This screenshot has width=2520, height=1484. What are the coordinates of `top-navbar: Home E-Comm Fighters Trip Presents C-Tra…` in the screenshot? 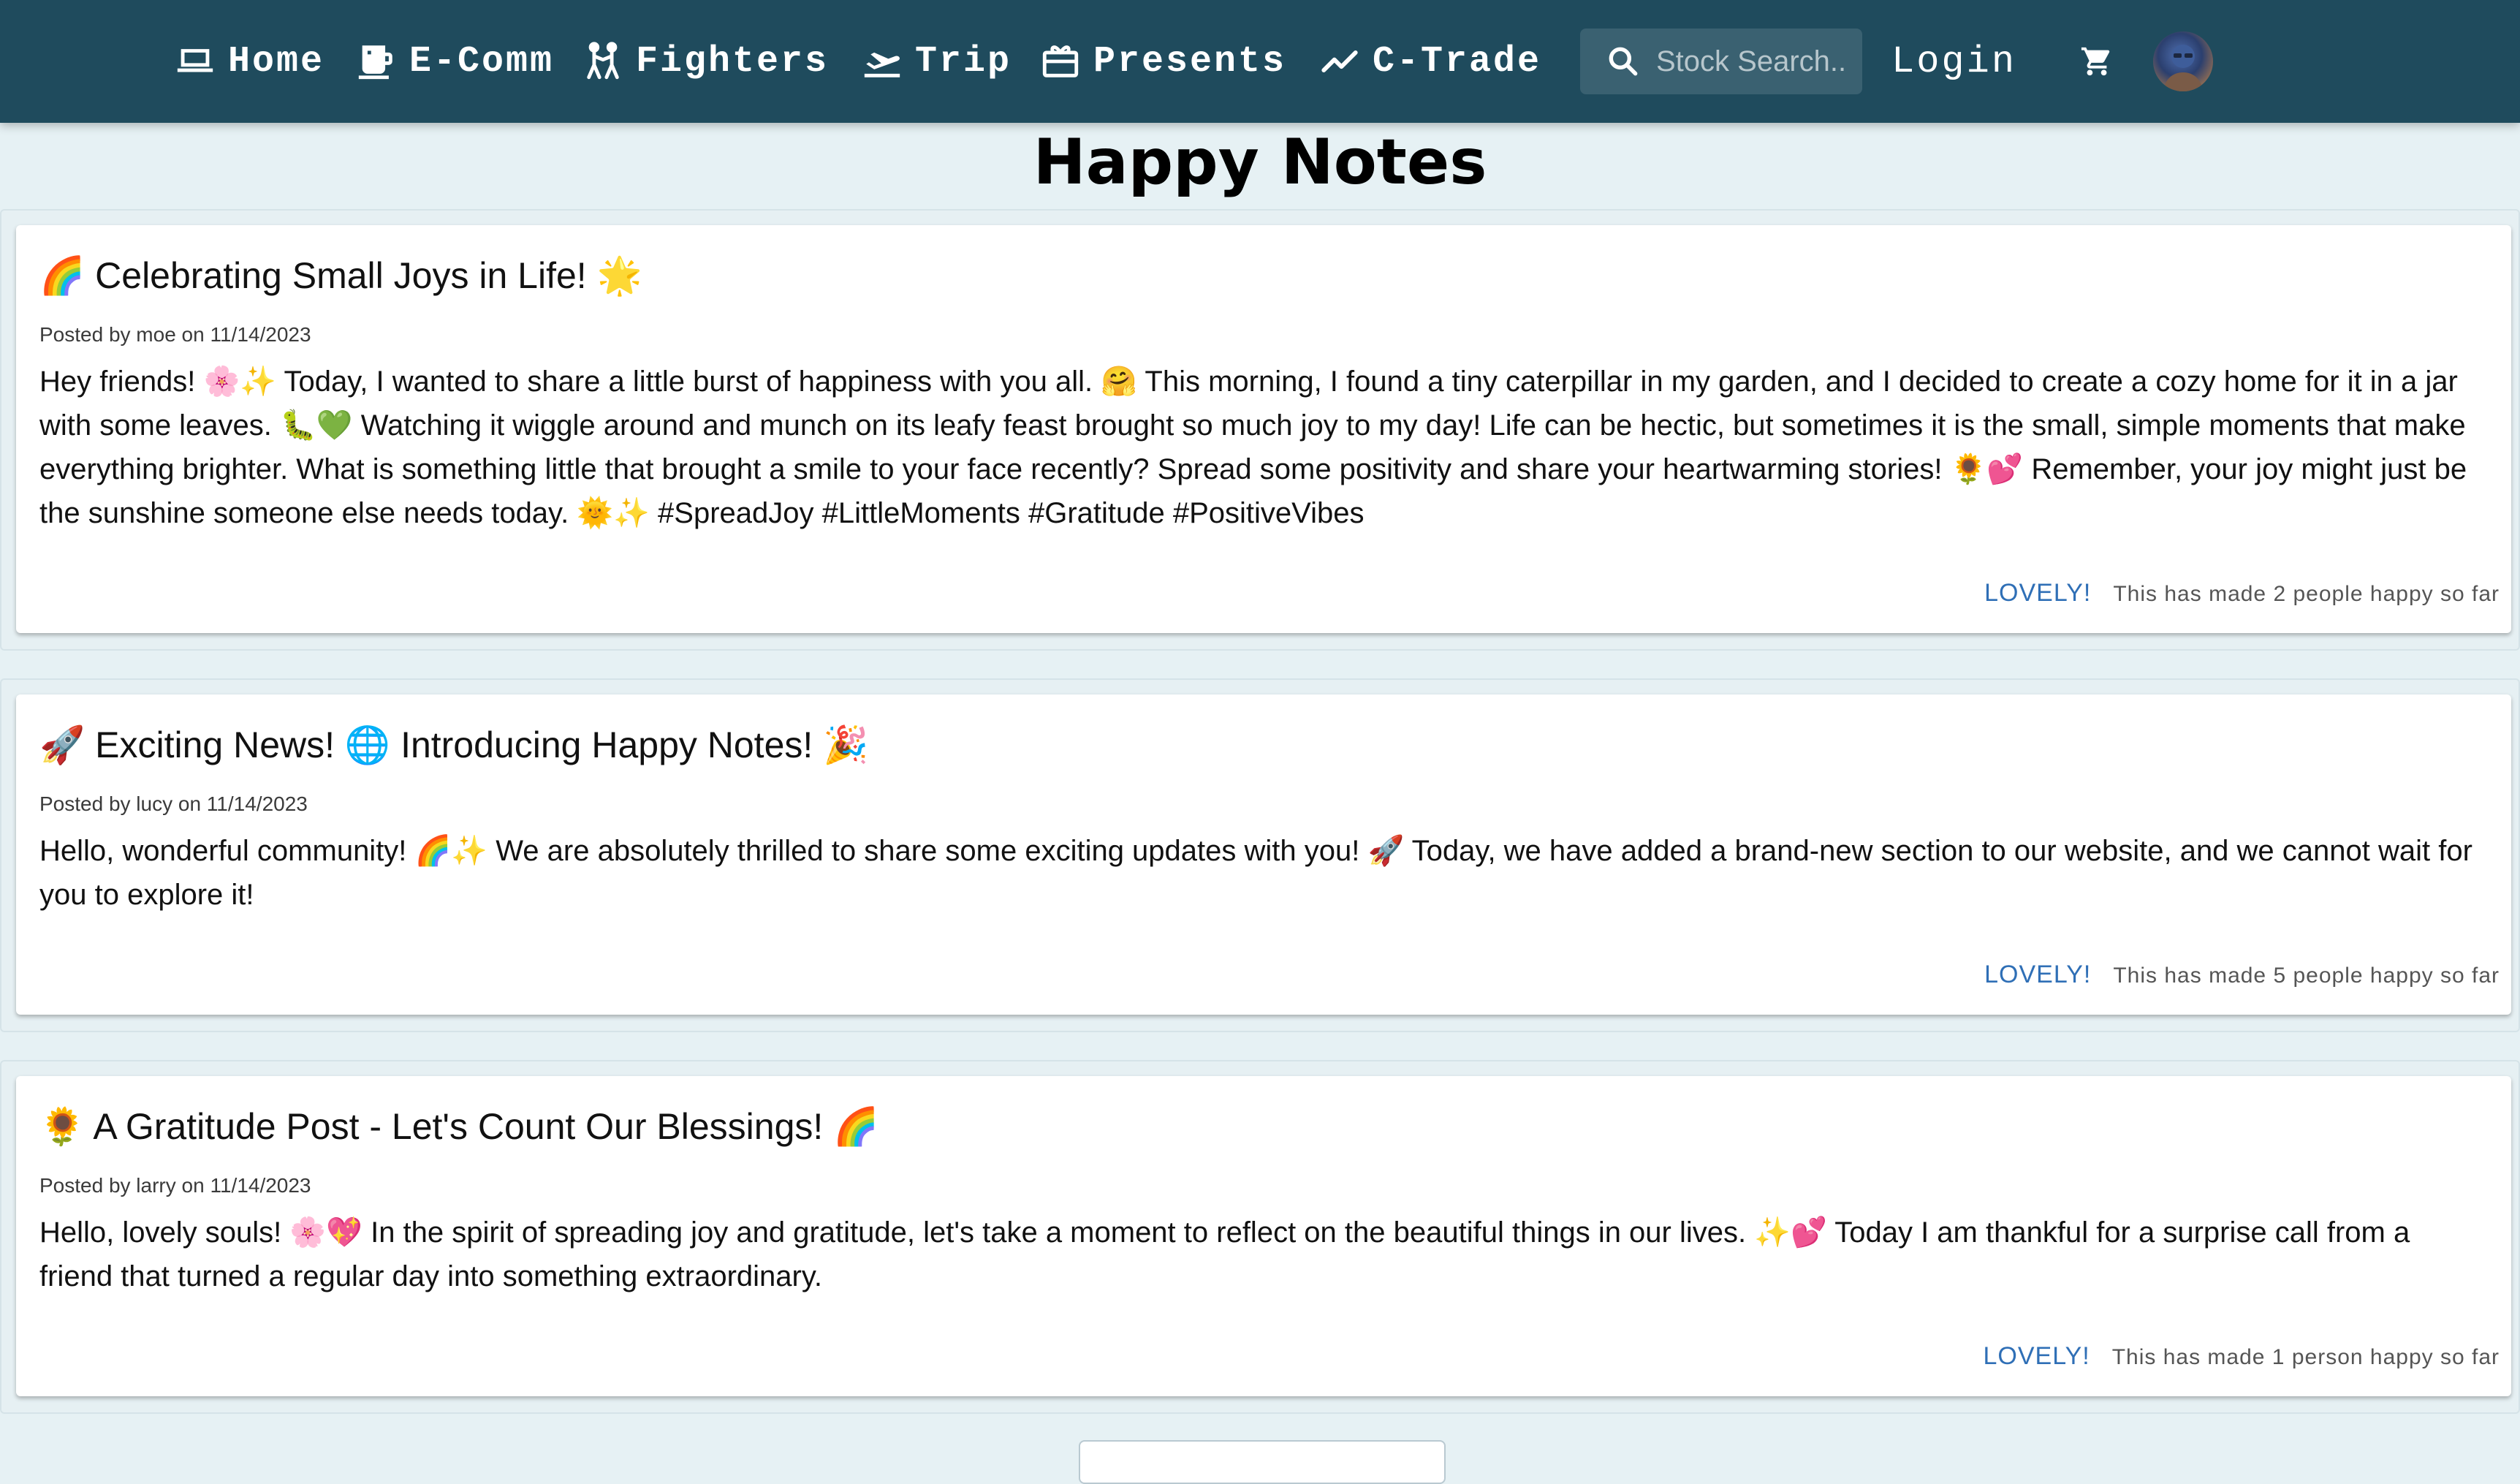 It's located at (1260, 61).